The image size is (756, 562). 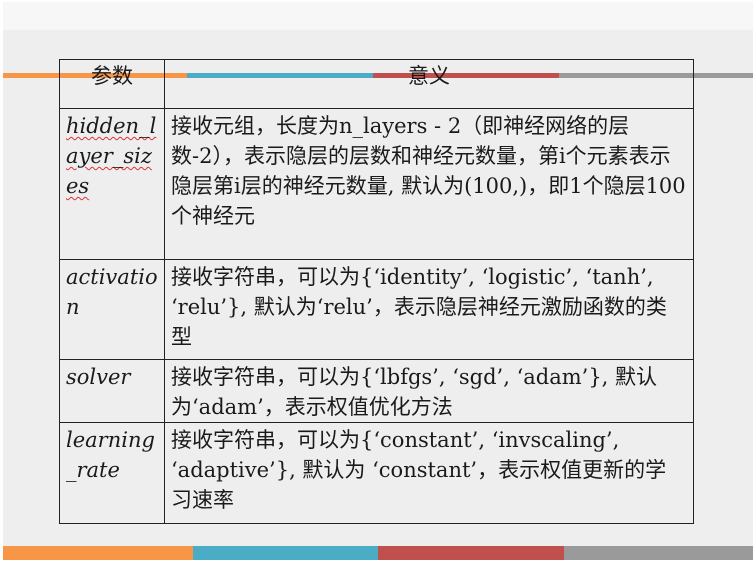 I want to click on param-name: activation, so click(x=112, y=309).